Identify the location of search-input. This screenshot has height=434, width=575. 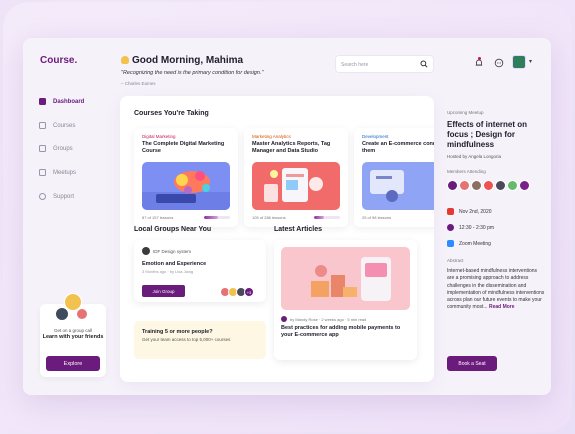
(378, 64).